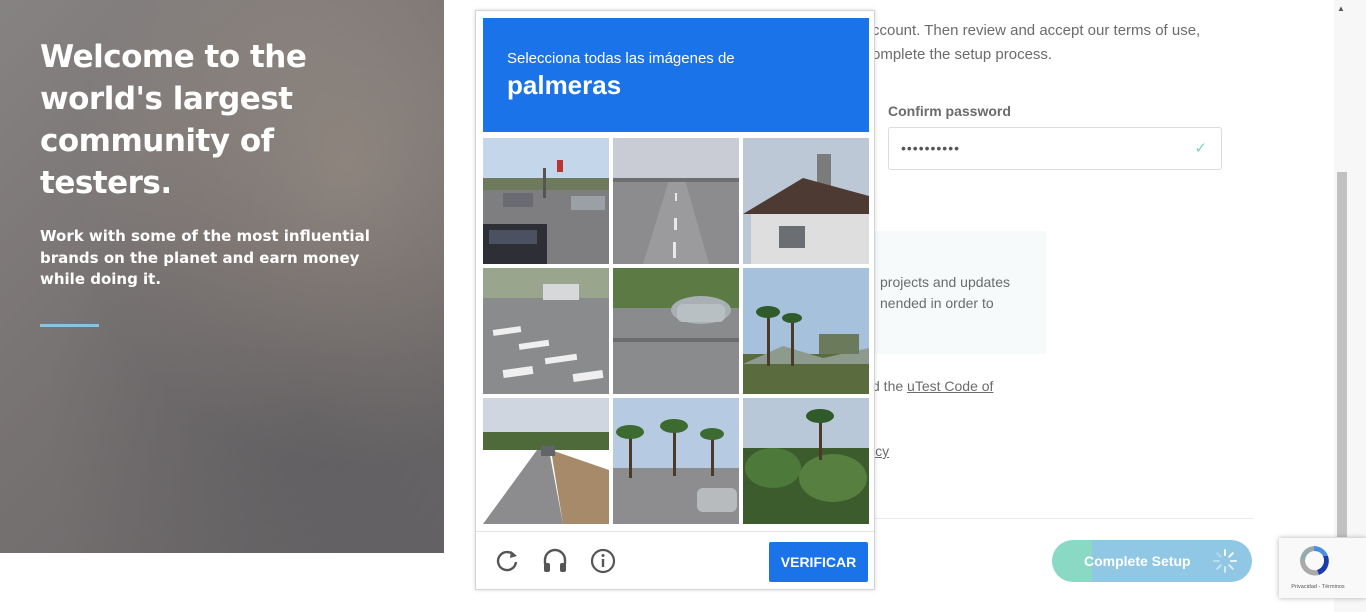 Image resolution: width=1366 pixels, height=612 pixels. What do you see at coordinates (950, 386) in the screenshot?
I see `code-of-conduct-link: uTest Code of` at bounding box center [950, 386].